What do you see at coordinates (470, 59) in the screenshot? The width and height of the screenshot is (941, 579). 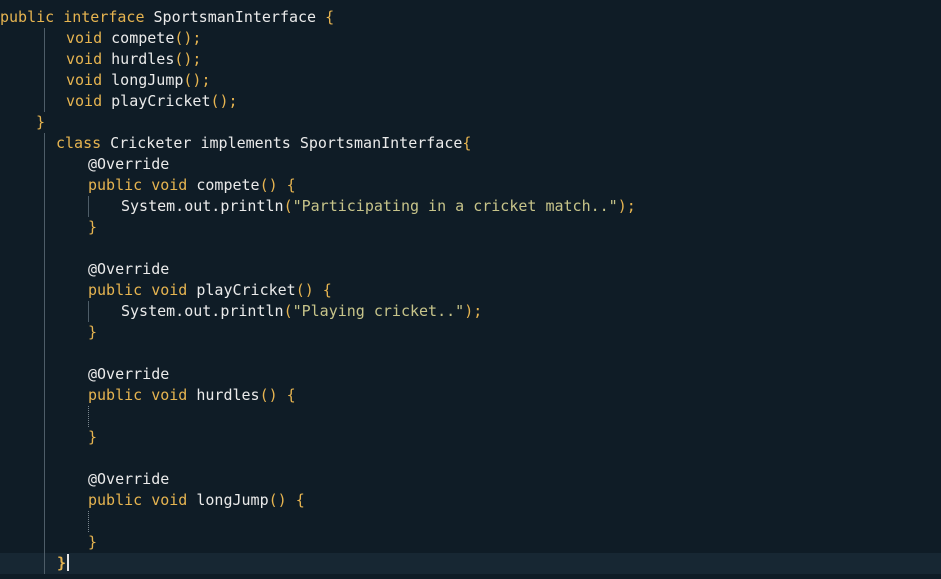 I see `code-line: void hurdles();` at bounding box center [470, 59].